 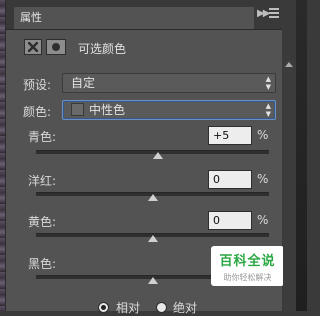 I want to click on watermark-logo: 百科全说 助你轻松解决, so click(x=247, y=266).